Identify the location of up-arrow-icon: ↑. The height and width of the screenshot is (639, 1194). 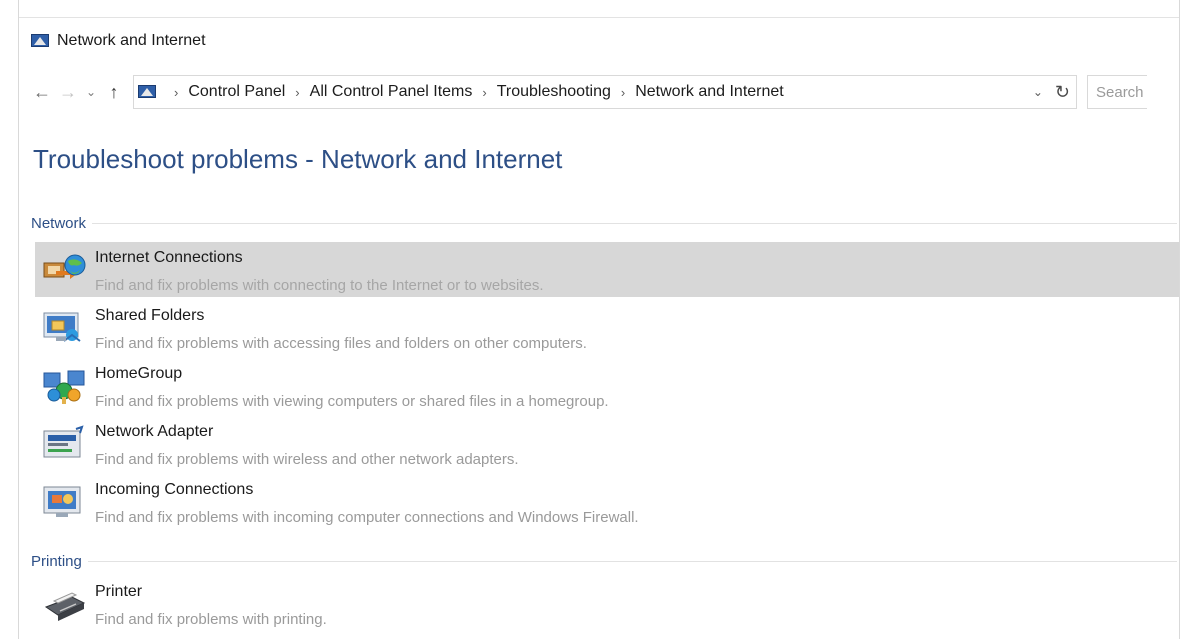
(114, 92).